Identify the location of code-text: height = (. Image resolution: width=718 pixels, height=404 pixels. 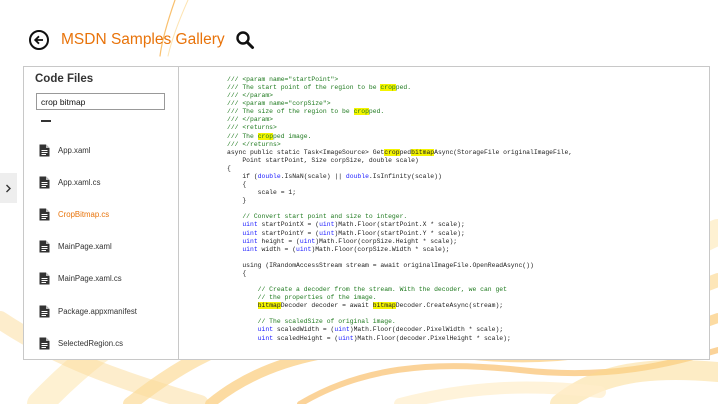
(278, 241).